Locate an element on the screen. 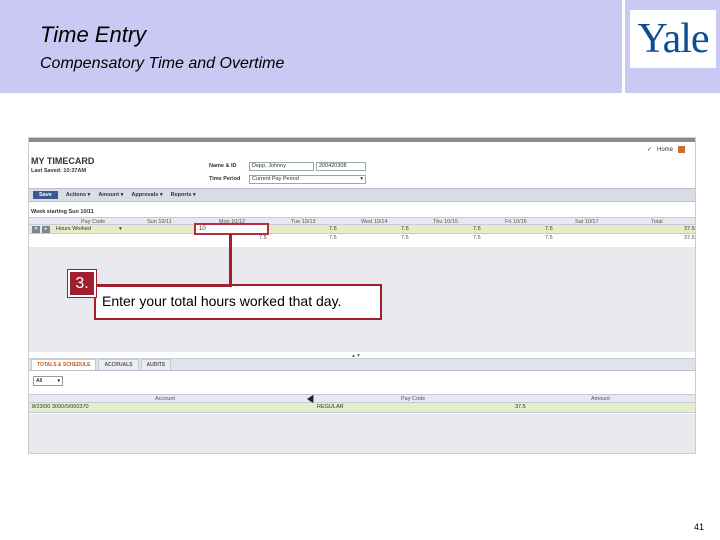  row-move-icon: ▸ is located at coordinates (46, 229).